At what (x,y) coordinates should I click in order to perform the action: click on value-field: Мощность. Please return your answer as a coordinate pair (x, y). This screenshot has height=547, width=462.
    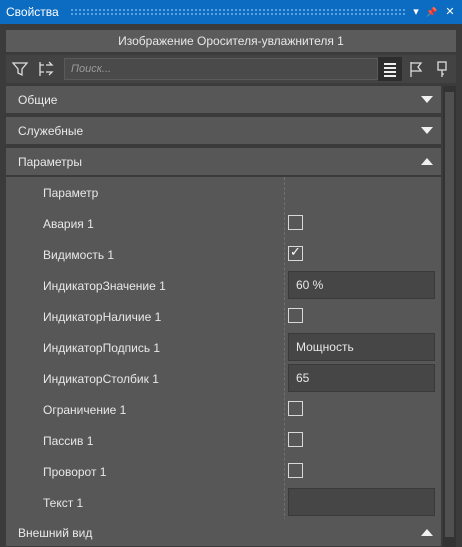
    Looking at the image, I should click on (361, 347).